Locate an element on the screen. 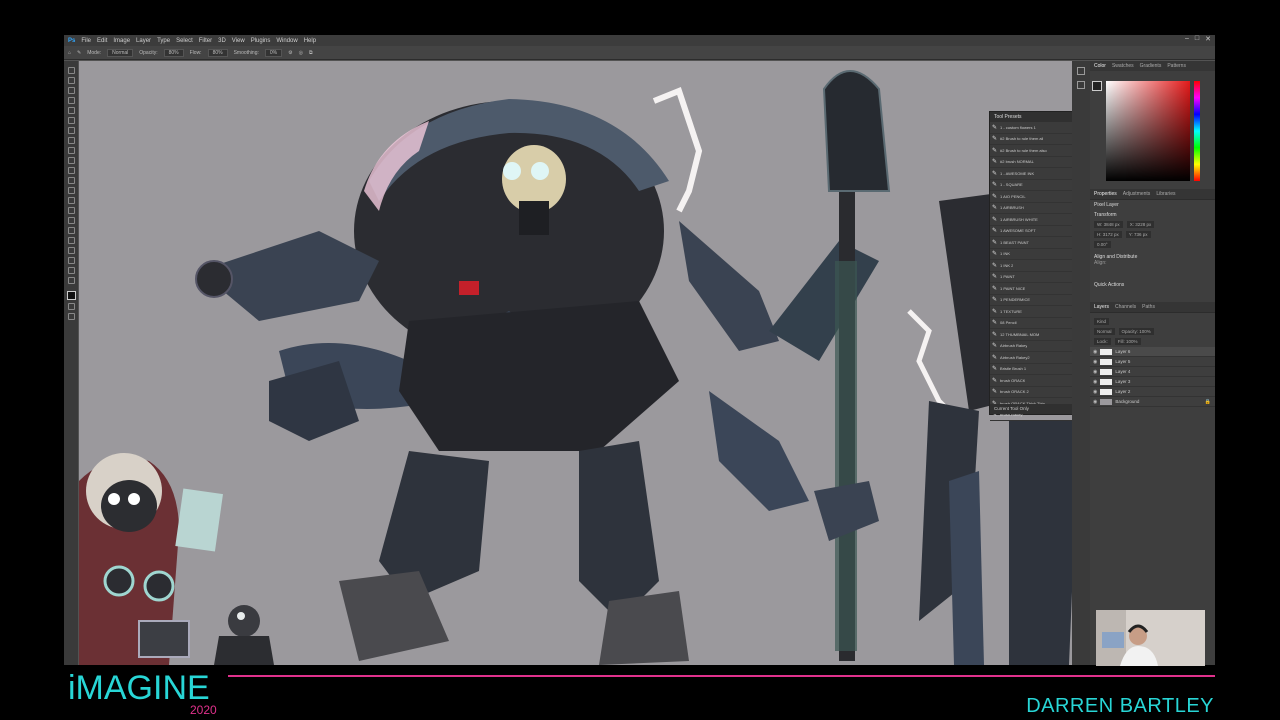 This screenshot has width=1280, height=720. preset-item: ✎ 1 INK is located at coordinates (1036, 254).